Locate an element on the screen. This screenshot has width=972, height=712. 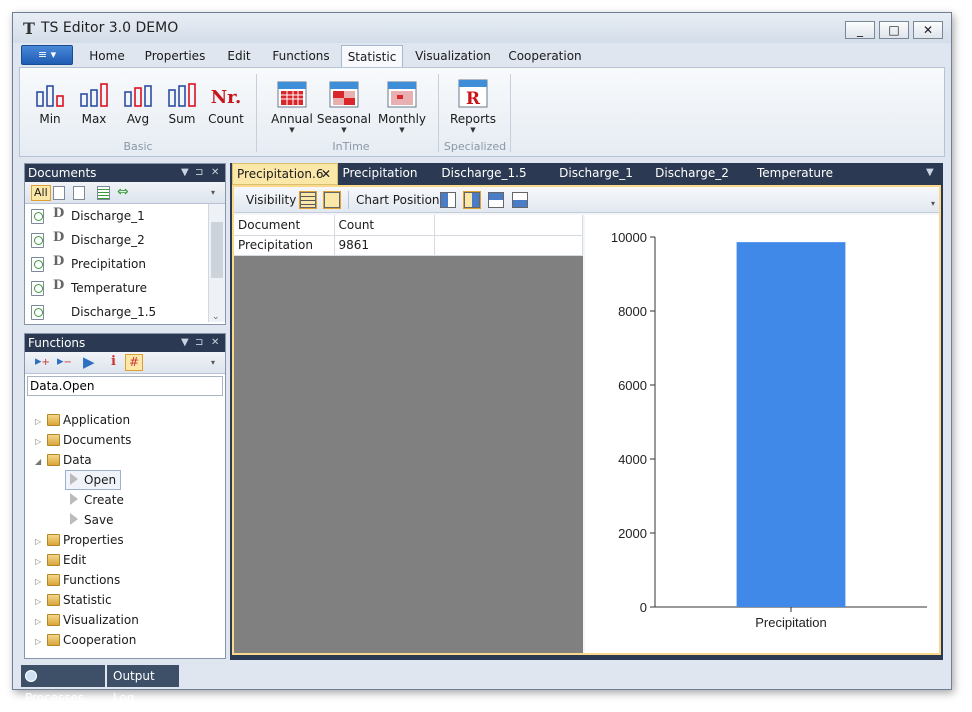
chart-left-icon is located at coordinates (448, 200).